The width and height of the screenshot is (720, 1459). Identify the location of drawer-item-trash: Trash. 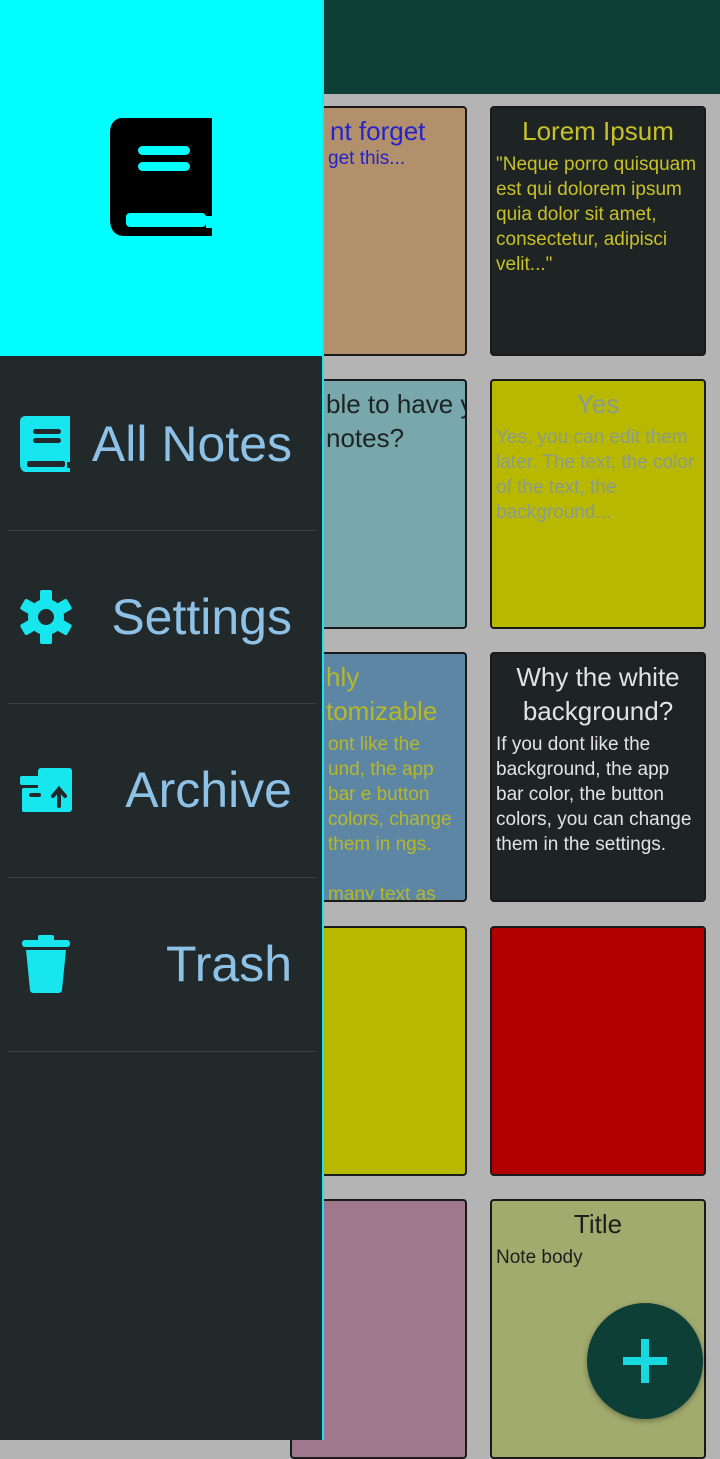
(161, 964).